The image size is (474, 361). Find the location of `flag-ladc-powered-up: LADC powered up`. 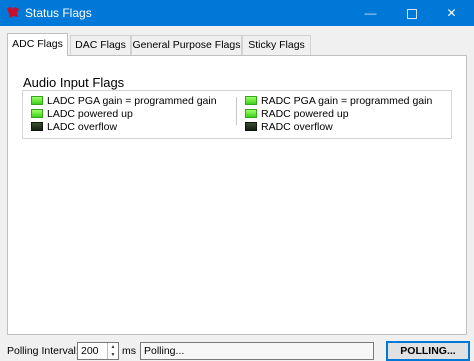

flag-ladc-powered-up: LADC powered up is located at coordinates (82, 114).